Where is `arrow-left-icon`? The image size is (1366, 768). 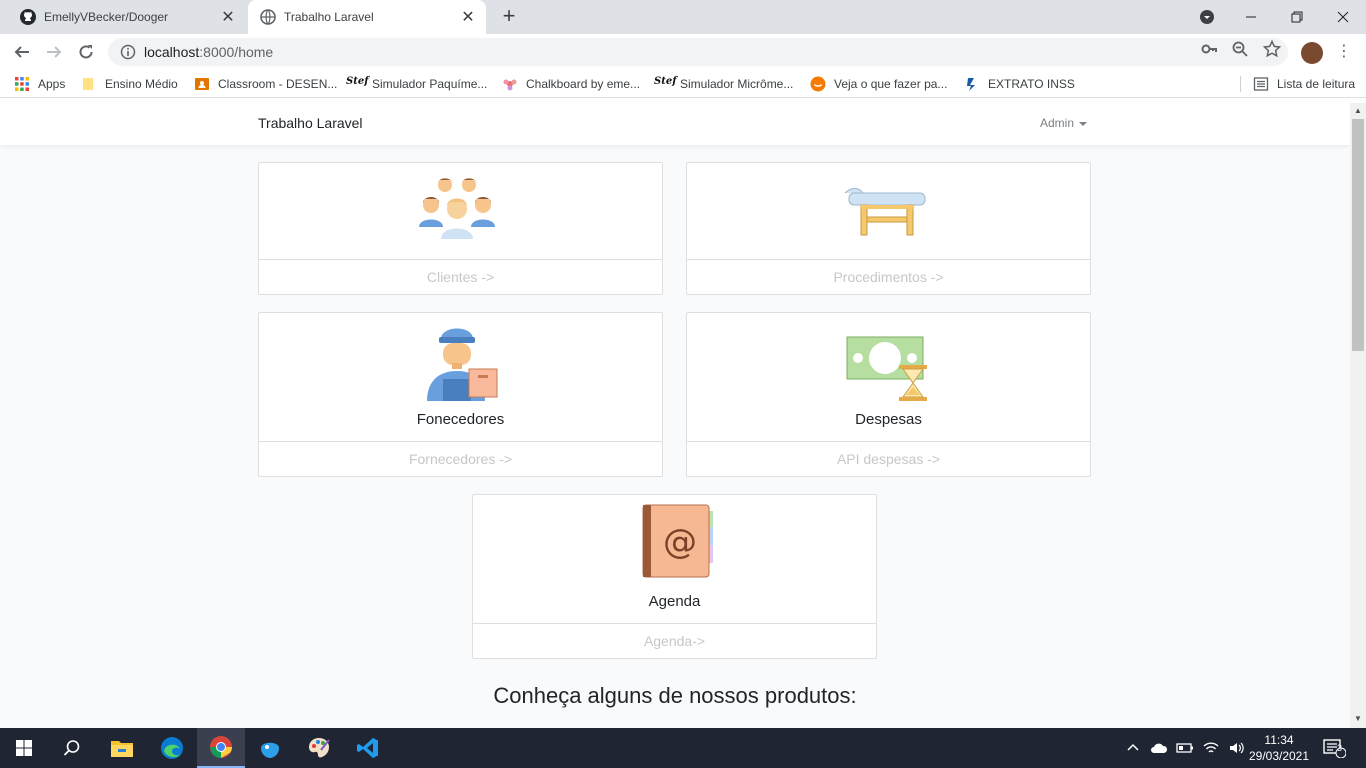
arrow-left-icon is located at coordinates (21, 52).